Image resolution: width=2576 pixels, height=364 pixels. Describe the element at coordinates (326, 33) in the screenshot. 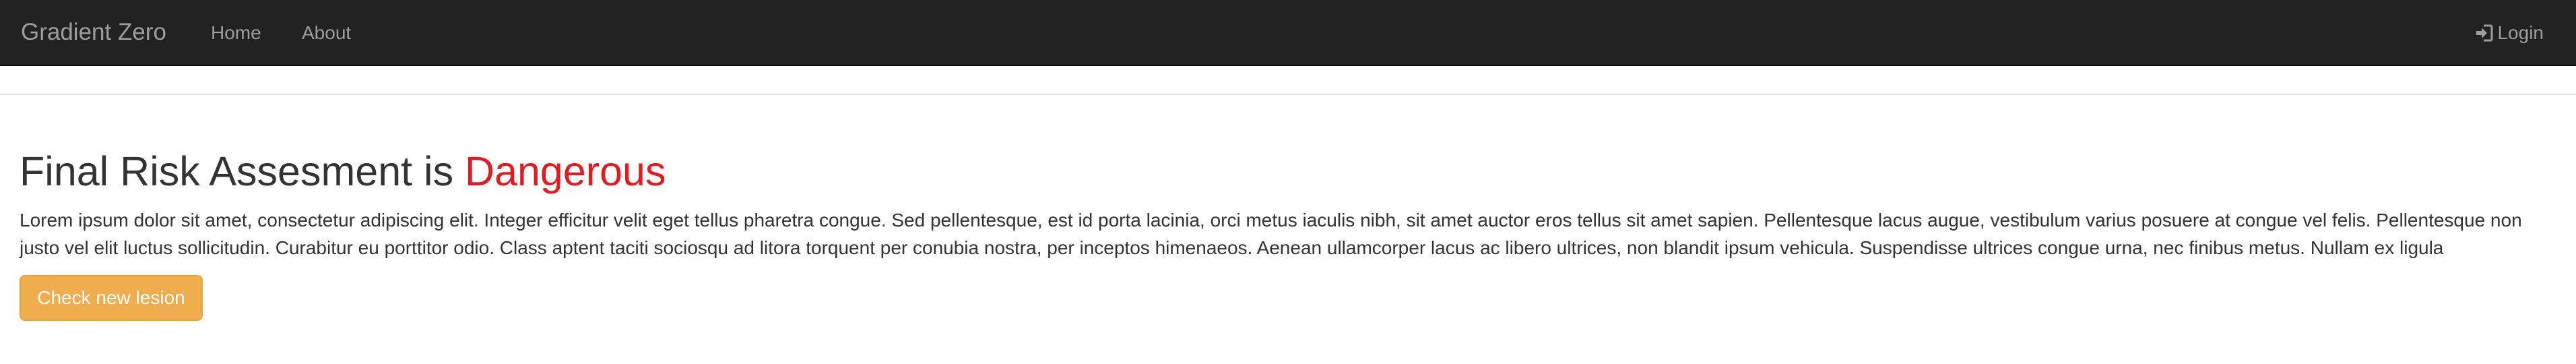

I see `nav-link-about: About` at that location.